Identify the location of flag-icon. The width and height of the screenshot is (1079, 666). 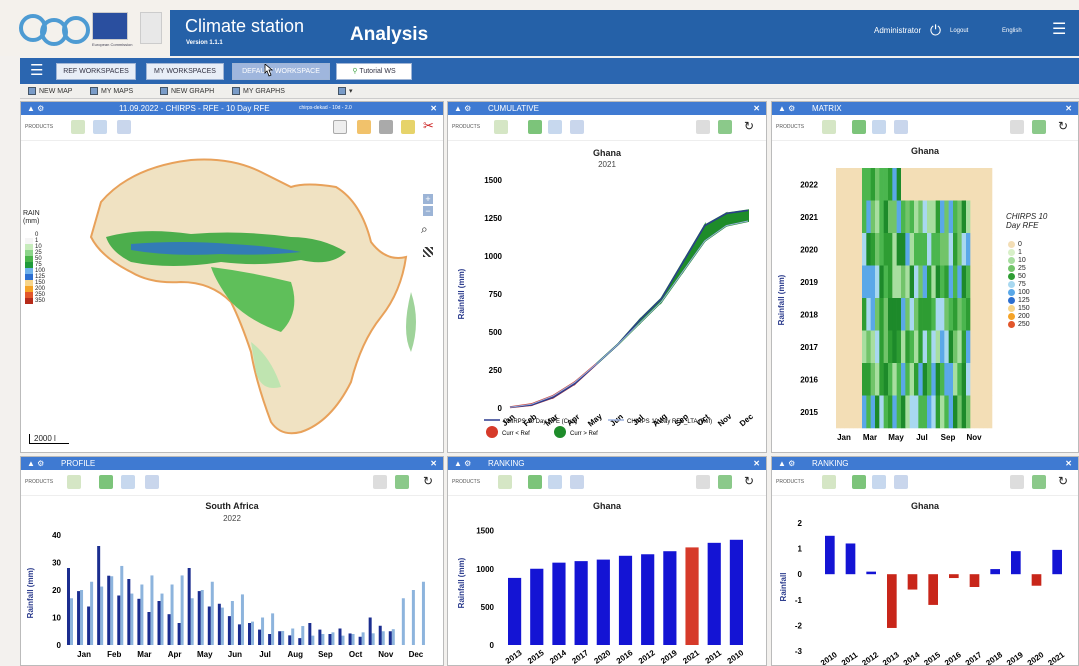
(340, 127).